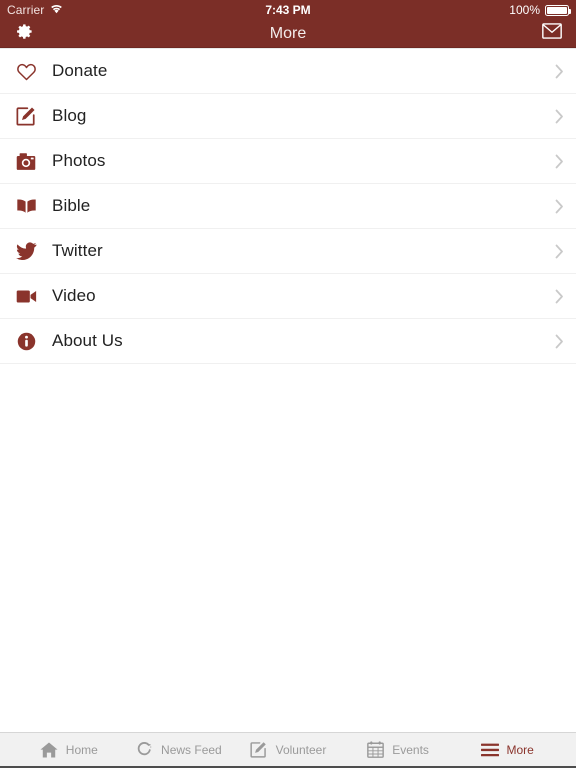  I want to click on list-item-label: Bible, so click(71, 205).